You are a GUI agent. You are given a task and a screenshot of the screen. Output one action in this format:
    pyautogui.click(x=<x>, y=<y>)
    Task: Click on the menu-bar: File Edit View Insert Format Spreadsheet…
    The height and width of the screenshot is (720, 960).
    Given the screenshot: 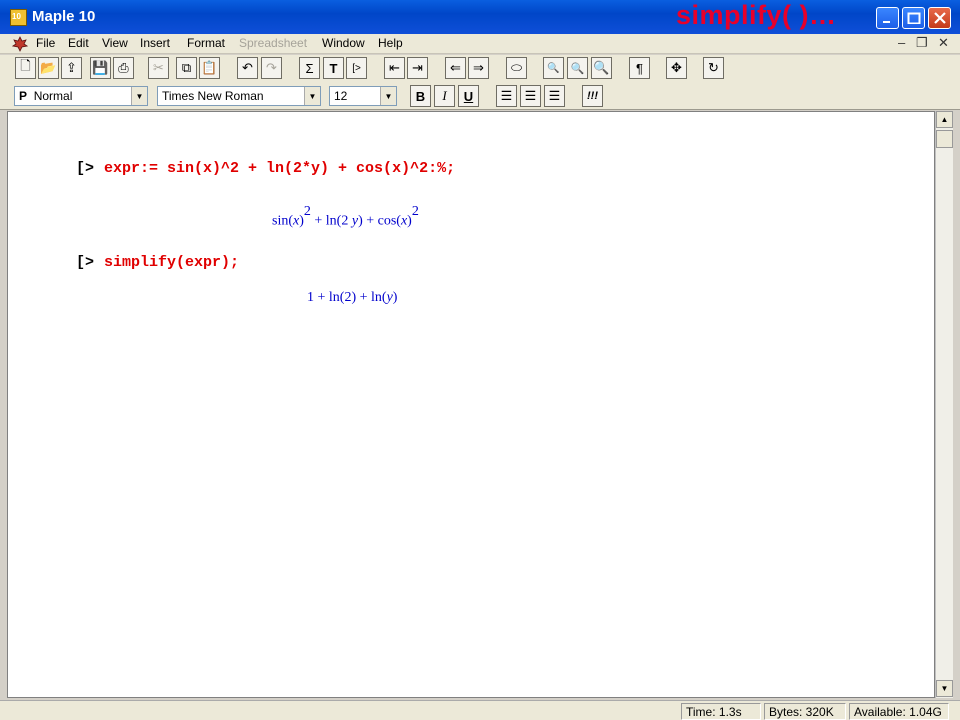 What is the action you would take?
    pyautogui.click(x=480, y=44)
    